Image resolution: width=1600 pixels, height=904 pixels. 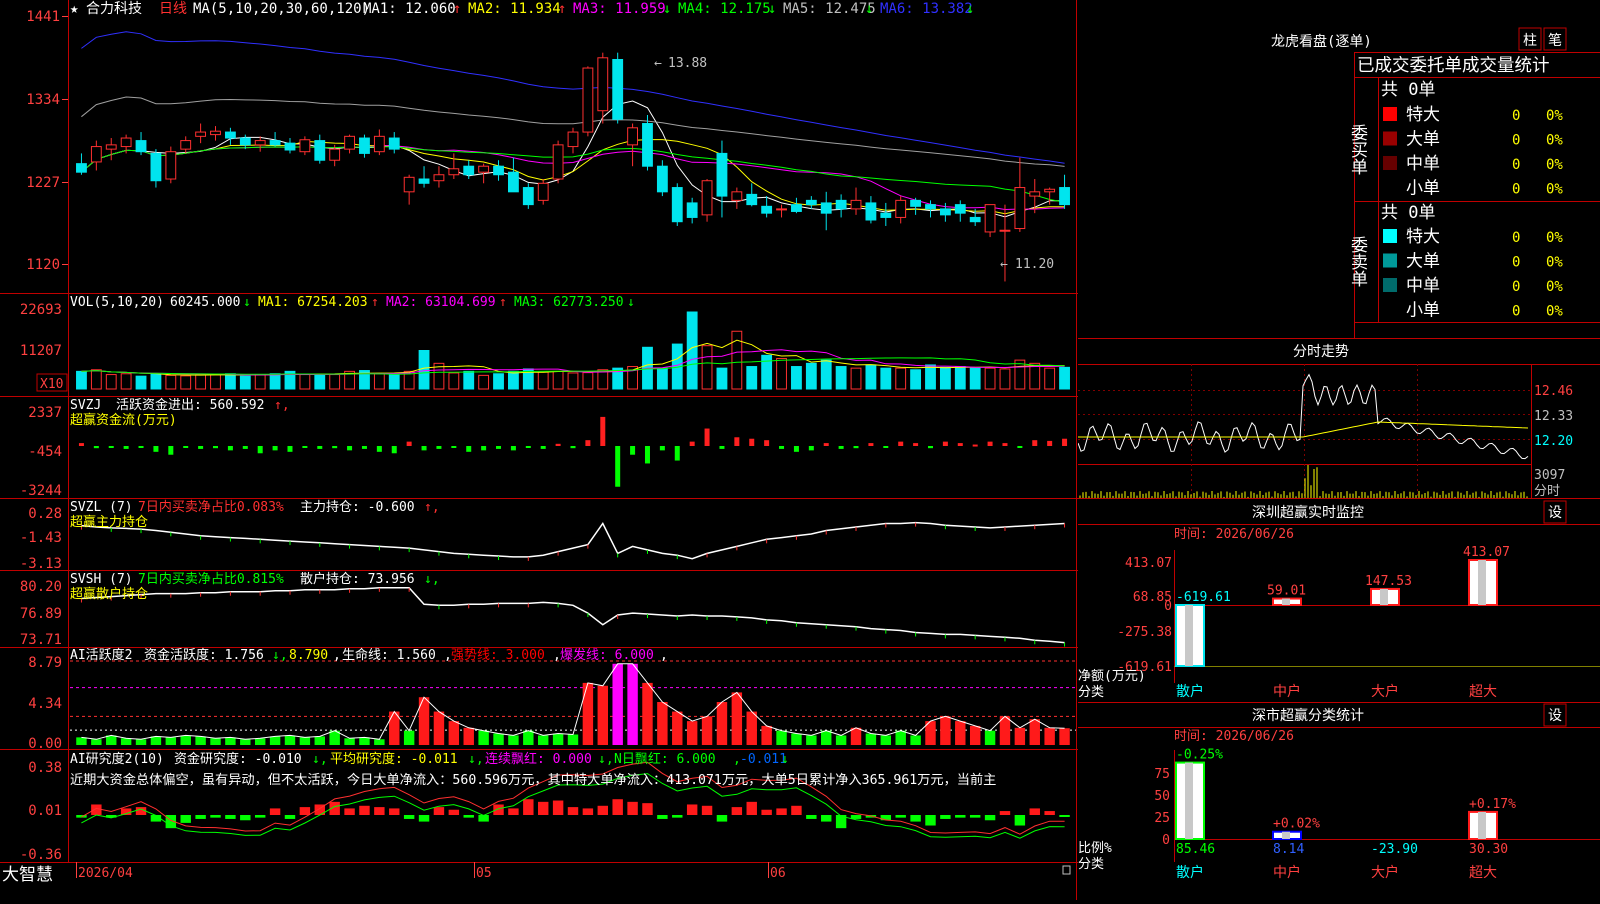 What do you see at coordinates (101, 579) in the screenshot?
I see `svsh-name: SVSH (7)` at bounding box center [101, 579].